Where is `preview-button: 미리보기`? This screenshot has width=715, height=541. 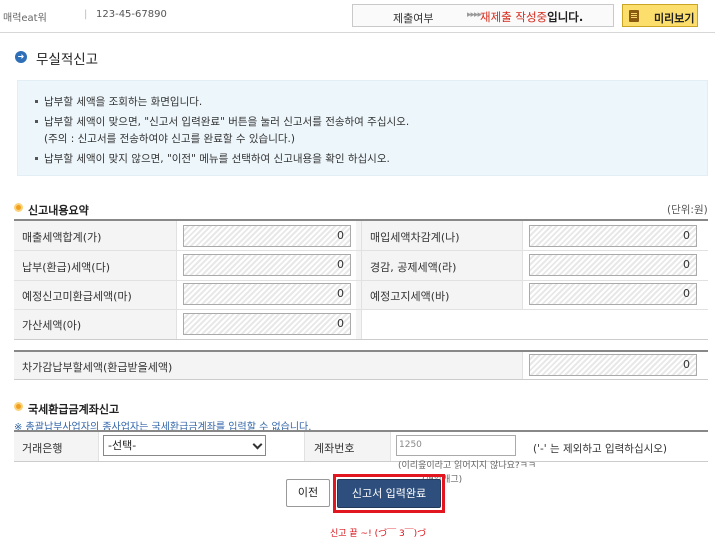
preview-button: 미리보기 is located at coordinates (660, 15).